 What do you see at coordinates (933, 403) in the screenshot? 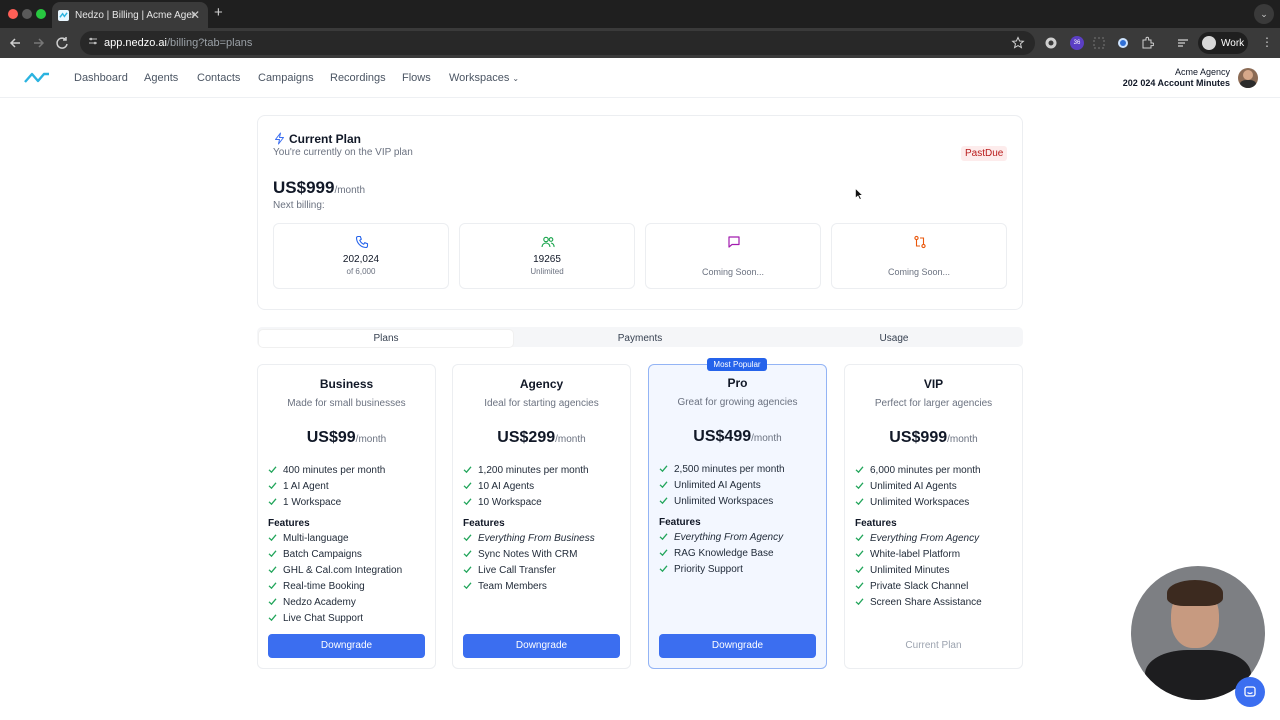
I see `plan-description: Perfect for larger agencies` at bounding box center [933, 403].